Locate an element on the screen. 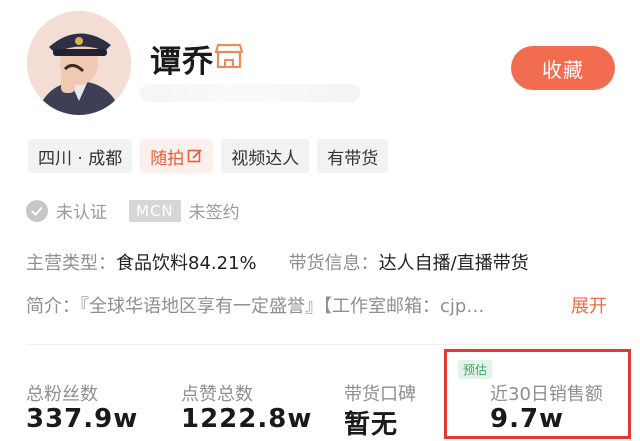 Image resolution: width=640 pixels, height=441 pixels. followers-value: 337.9w is located at coordinates (82, 419).